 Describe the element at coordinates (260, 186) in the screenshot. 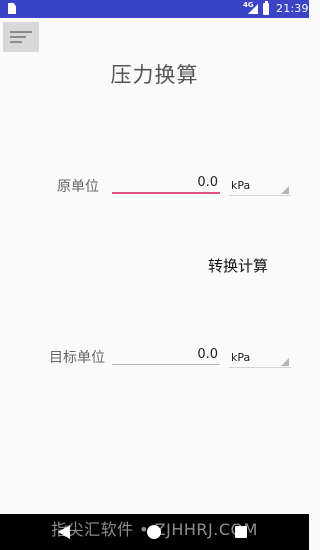

I see `source-unit-select: kPa` at that location.